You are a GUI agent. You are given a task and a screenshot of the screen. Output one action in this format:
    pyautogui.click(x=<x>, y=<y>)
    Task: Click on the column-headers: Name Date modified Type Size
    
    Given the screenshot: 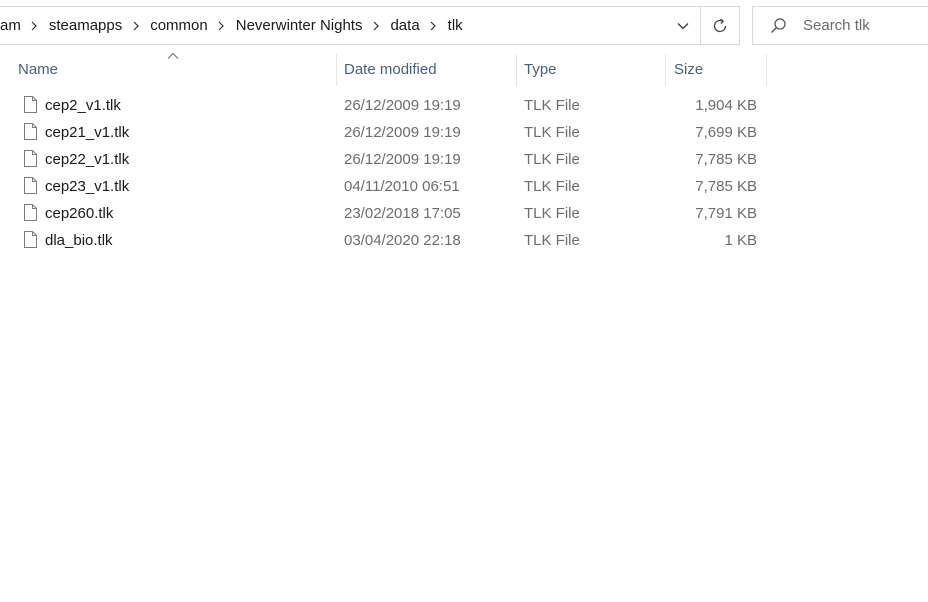 What is the action you would take?
    pyautogui.click(x=384, y=69)
    